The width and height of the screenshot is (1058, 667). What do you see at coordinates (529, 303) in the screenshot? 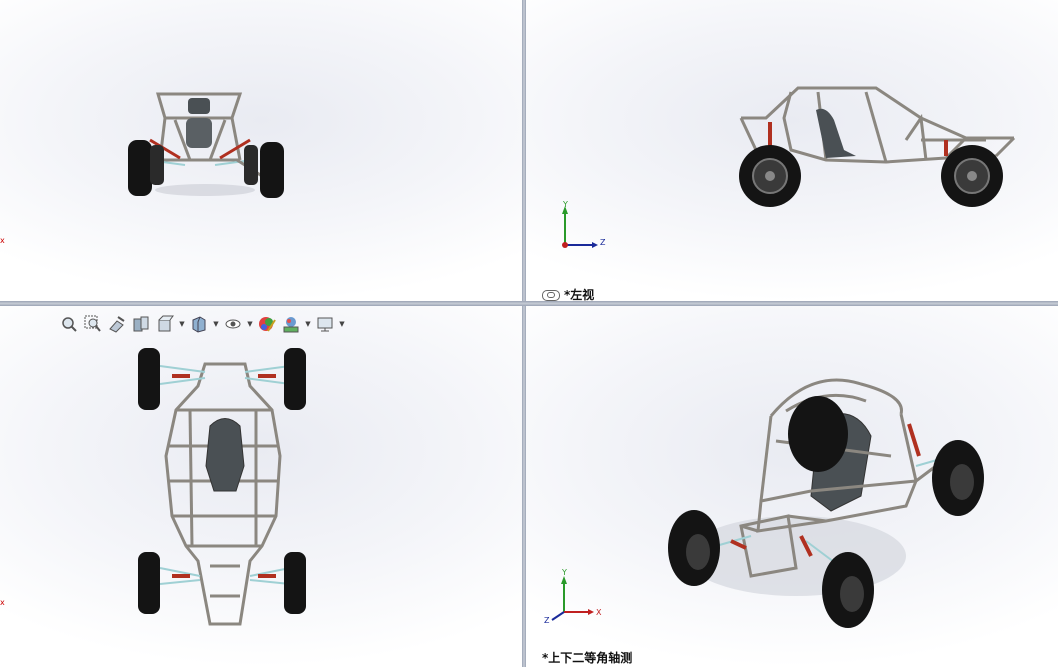
I see `viewport-splitter-horizontal` at bounding box center [529, 303].